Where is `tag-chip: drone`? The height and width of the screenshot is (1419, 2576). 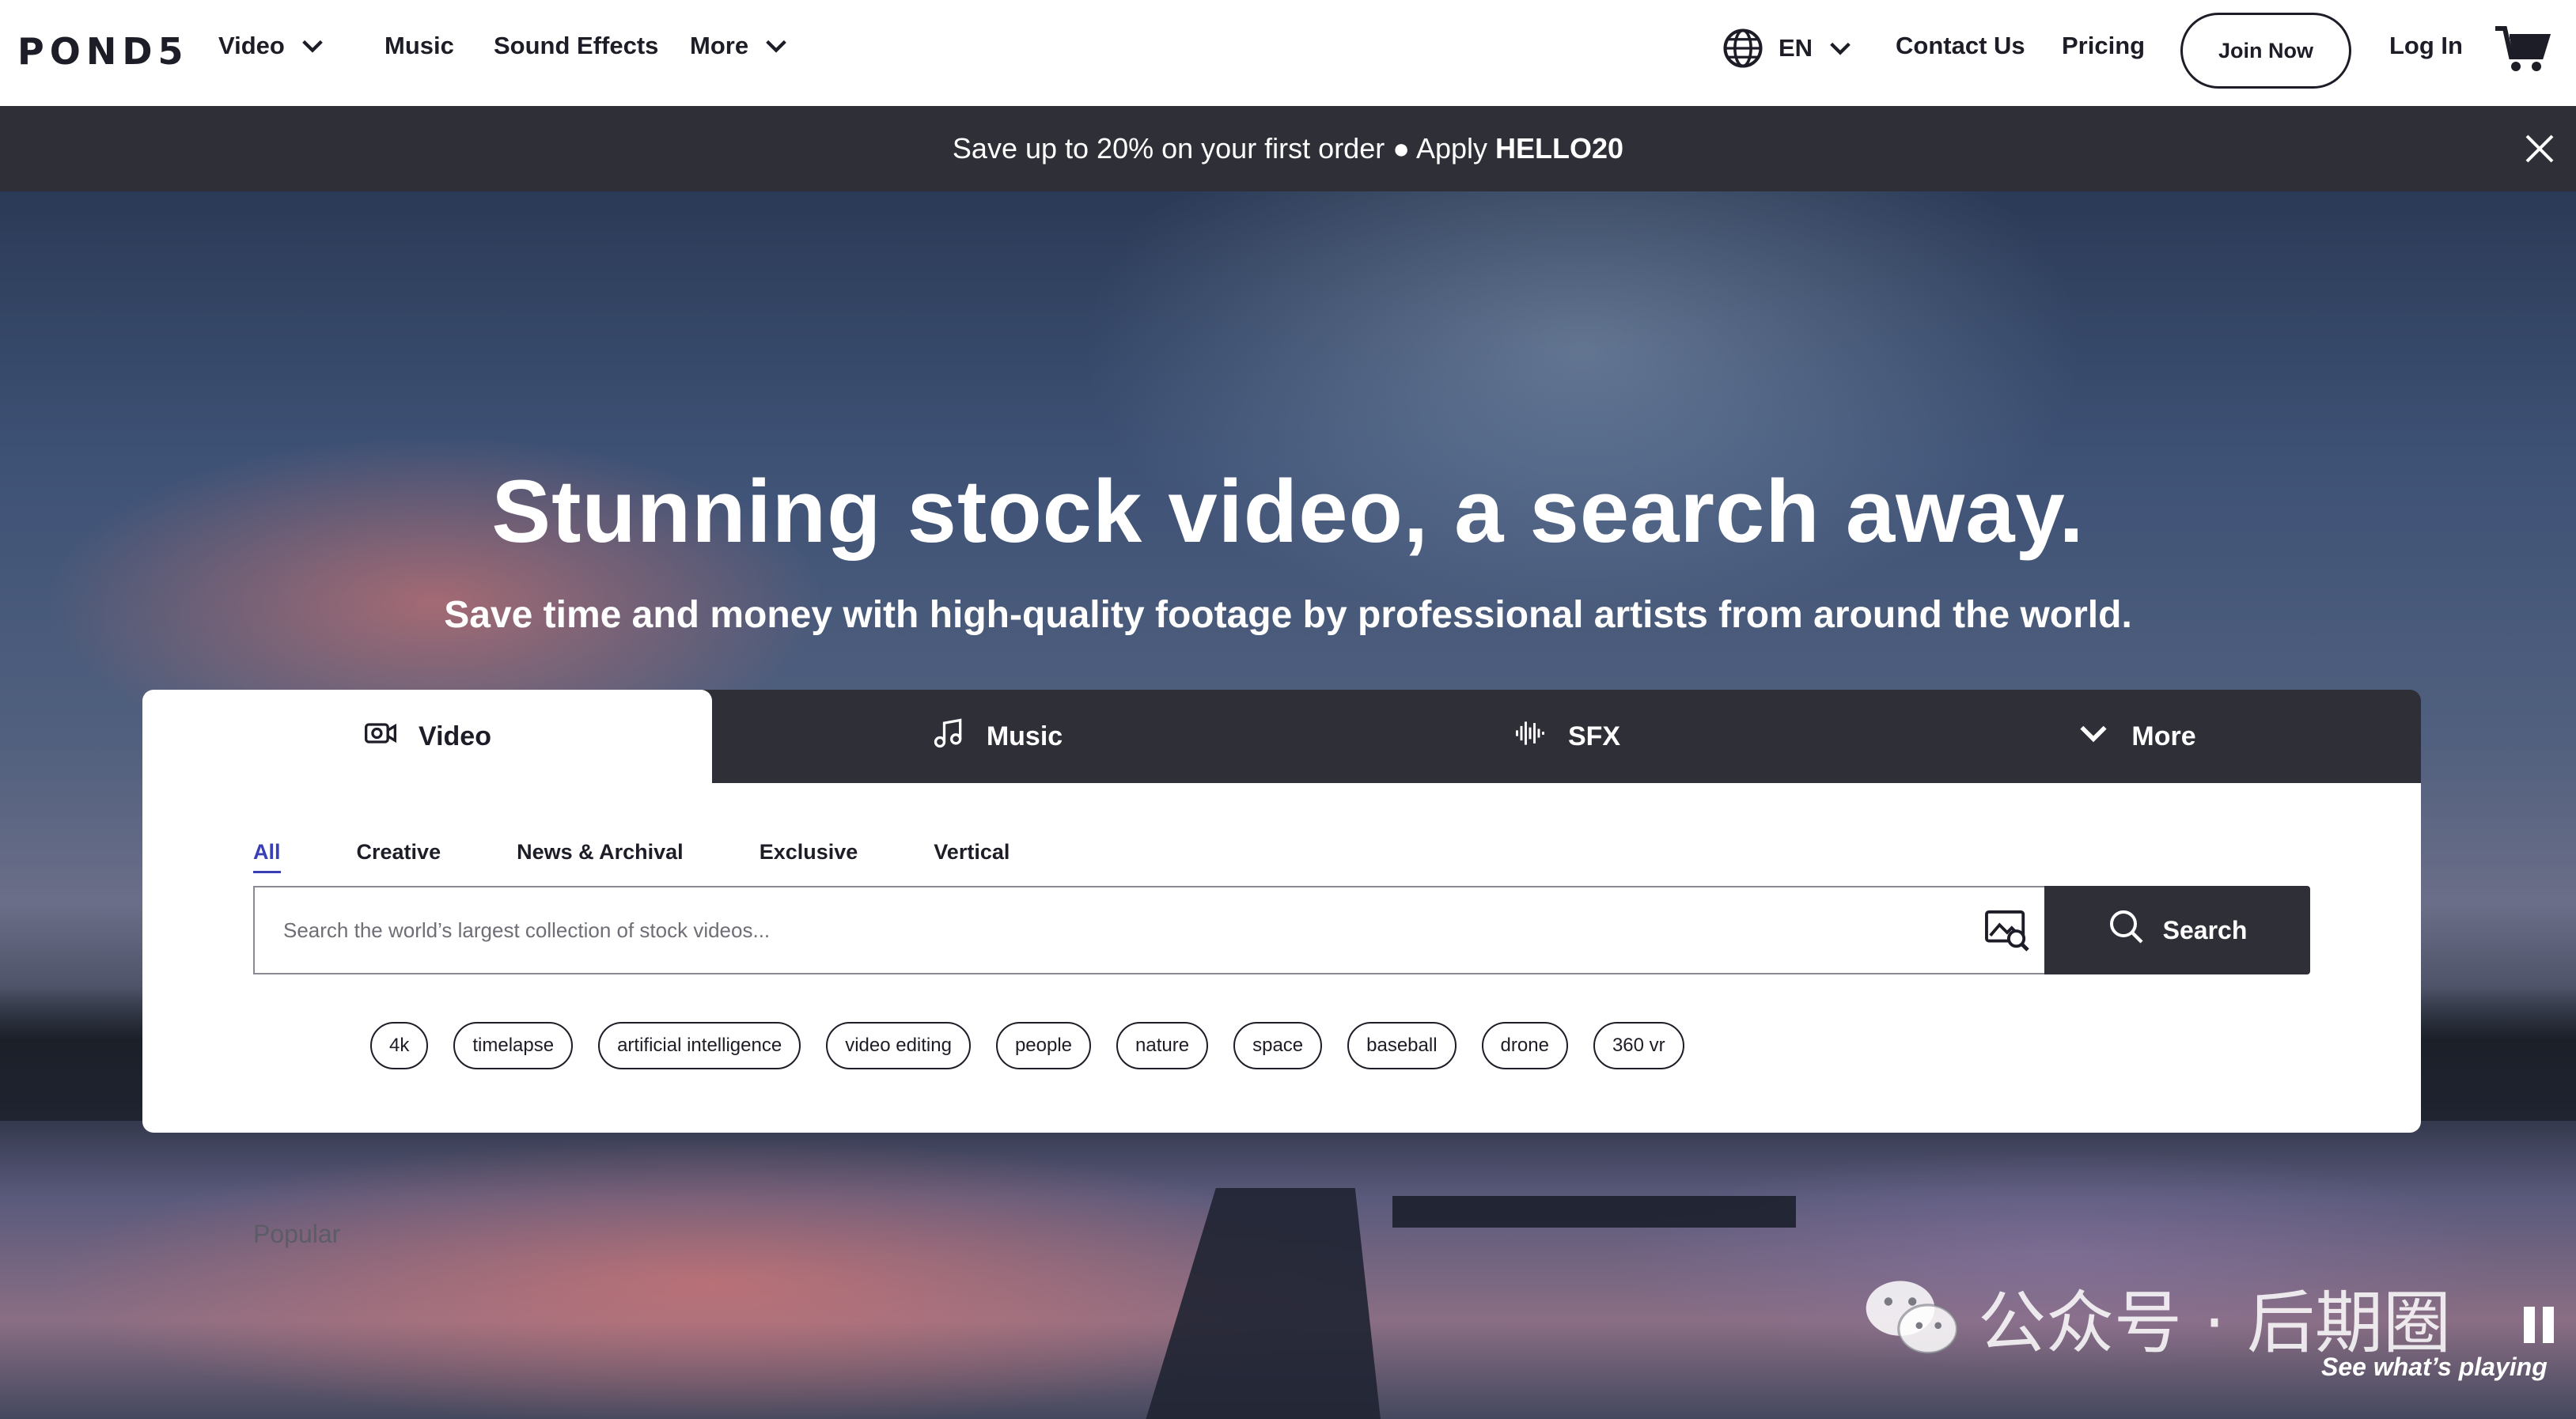 tag-chip: drone is located at coordinates (1524, 1046).